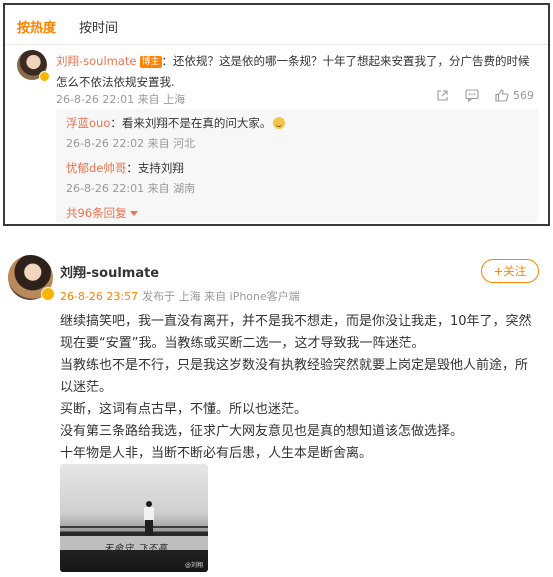 This screenshot has width=553, height=577. Describe the element at coordinates (523, 95) in the screenshot. I see `like-count: 569` at that location.